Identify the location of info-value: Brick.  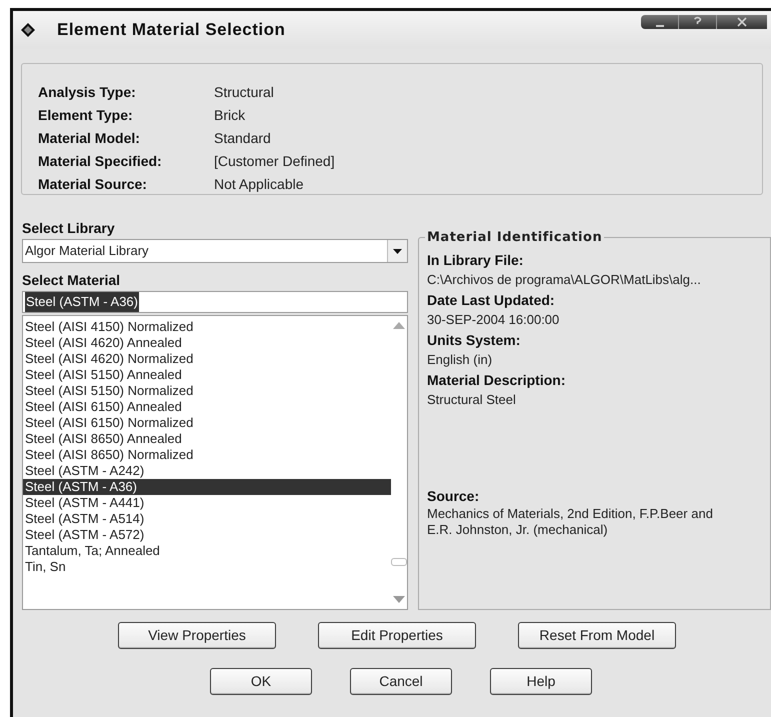
(230, 115).